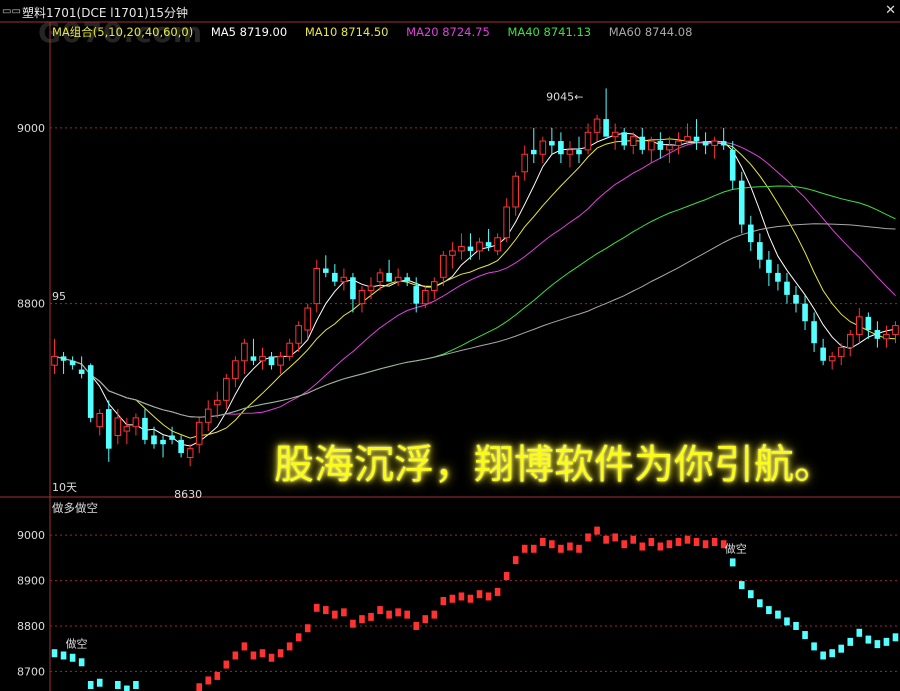  I want to click on sub-indicator-label: 做多做空, so click(75, 508).